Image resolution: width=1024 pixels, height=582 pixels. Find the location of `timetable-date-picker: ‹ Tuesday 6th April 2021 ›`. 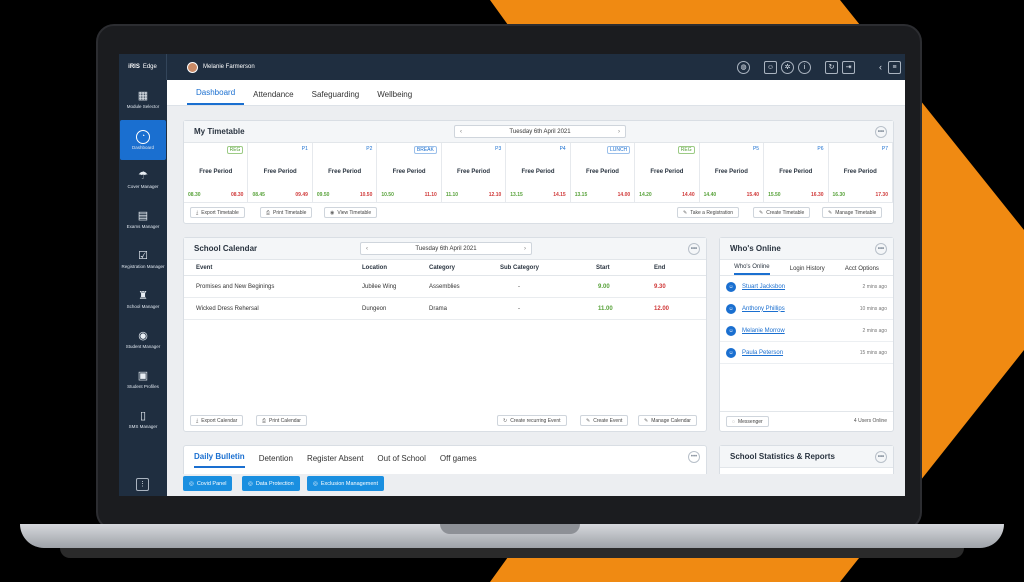

timetable-date-picker: ‹ Tuesday 6th April 2021 › is located at coordinates (540, 131).